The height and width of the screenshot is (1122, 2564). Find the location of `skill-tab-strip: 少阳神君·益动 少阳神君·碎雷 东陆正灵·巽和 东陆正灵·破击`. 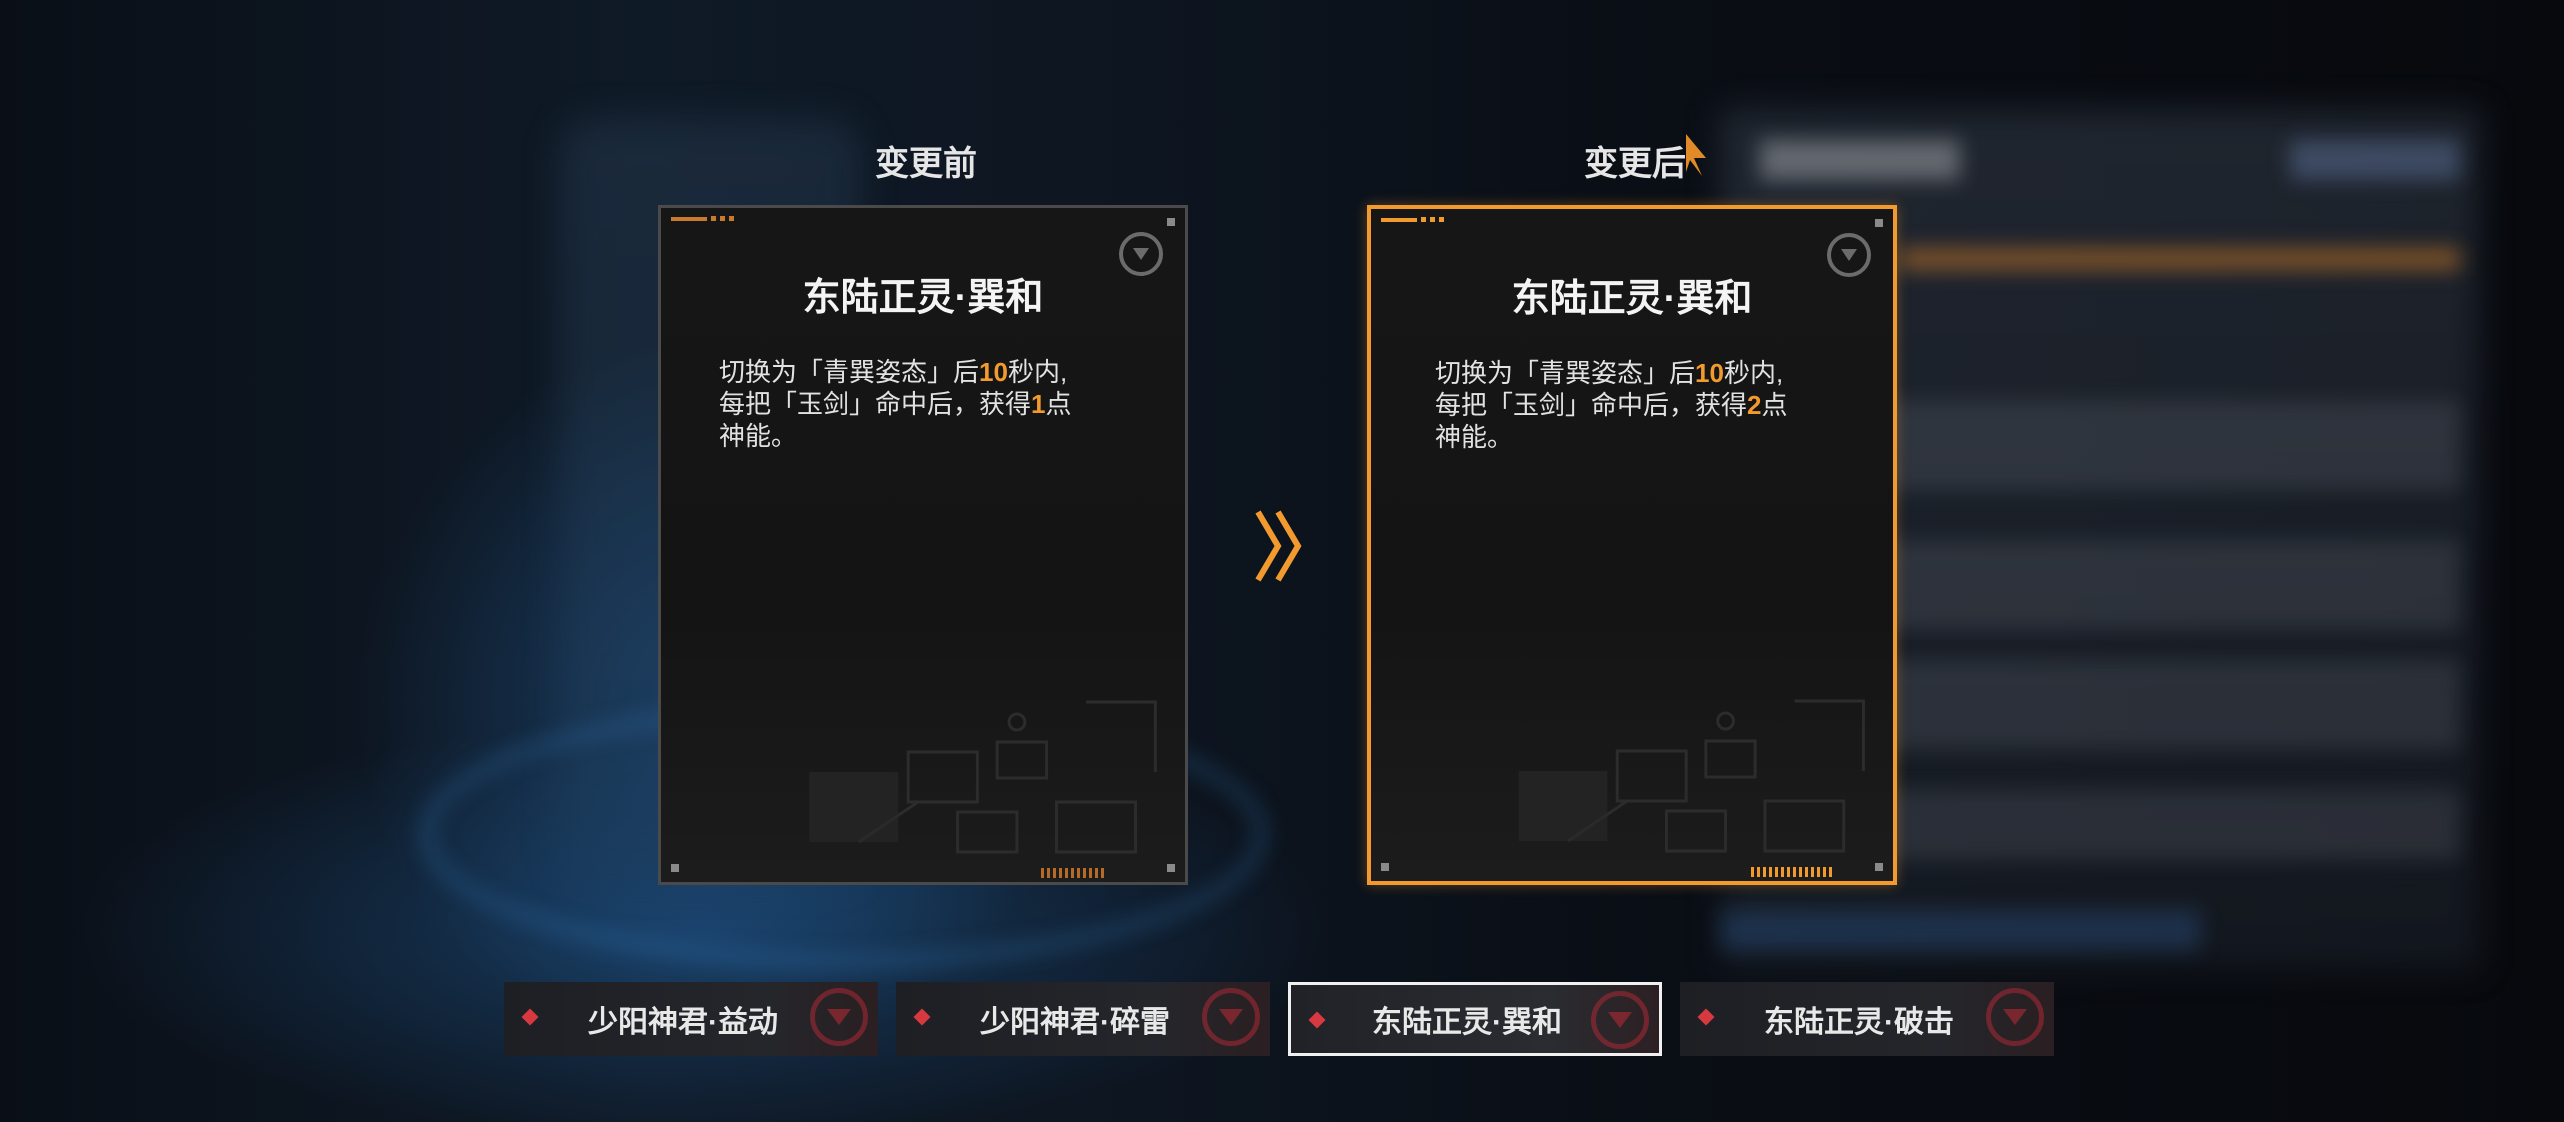

skill-tab-strip: 少阳神君·益动 少阳神君·碎雷 东陆正灵·巽和 东陆正灵·破击 is located at coordinates (1279, 1019).